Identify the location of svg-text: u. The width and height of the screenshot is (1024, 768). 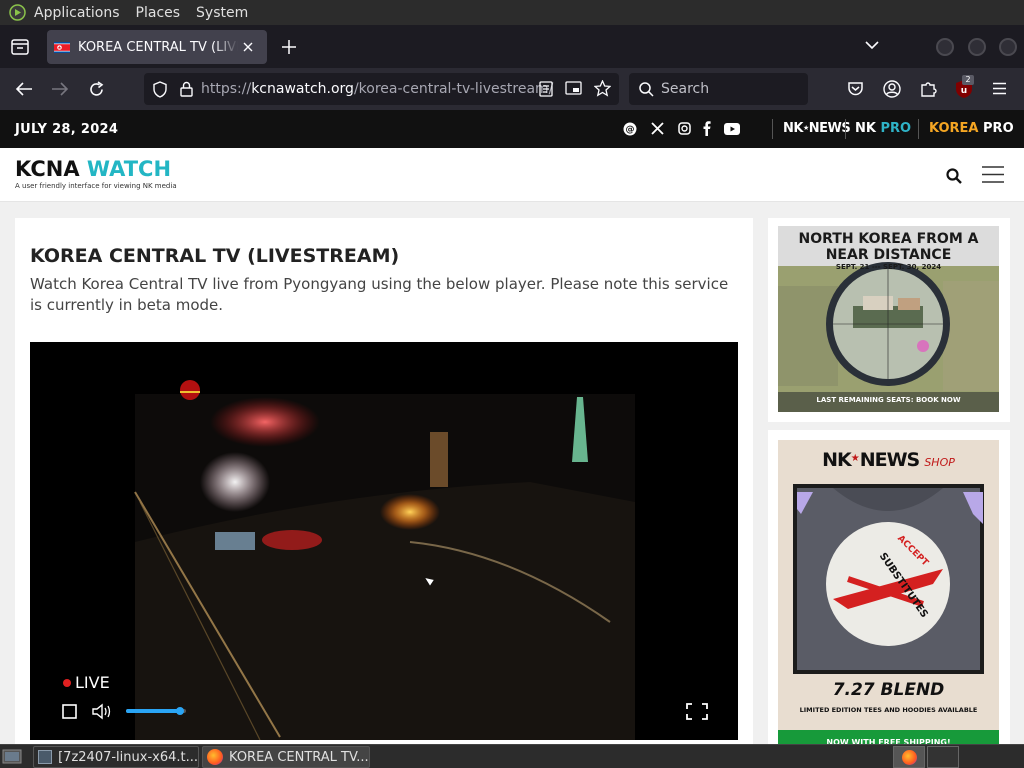
(964, 91).